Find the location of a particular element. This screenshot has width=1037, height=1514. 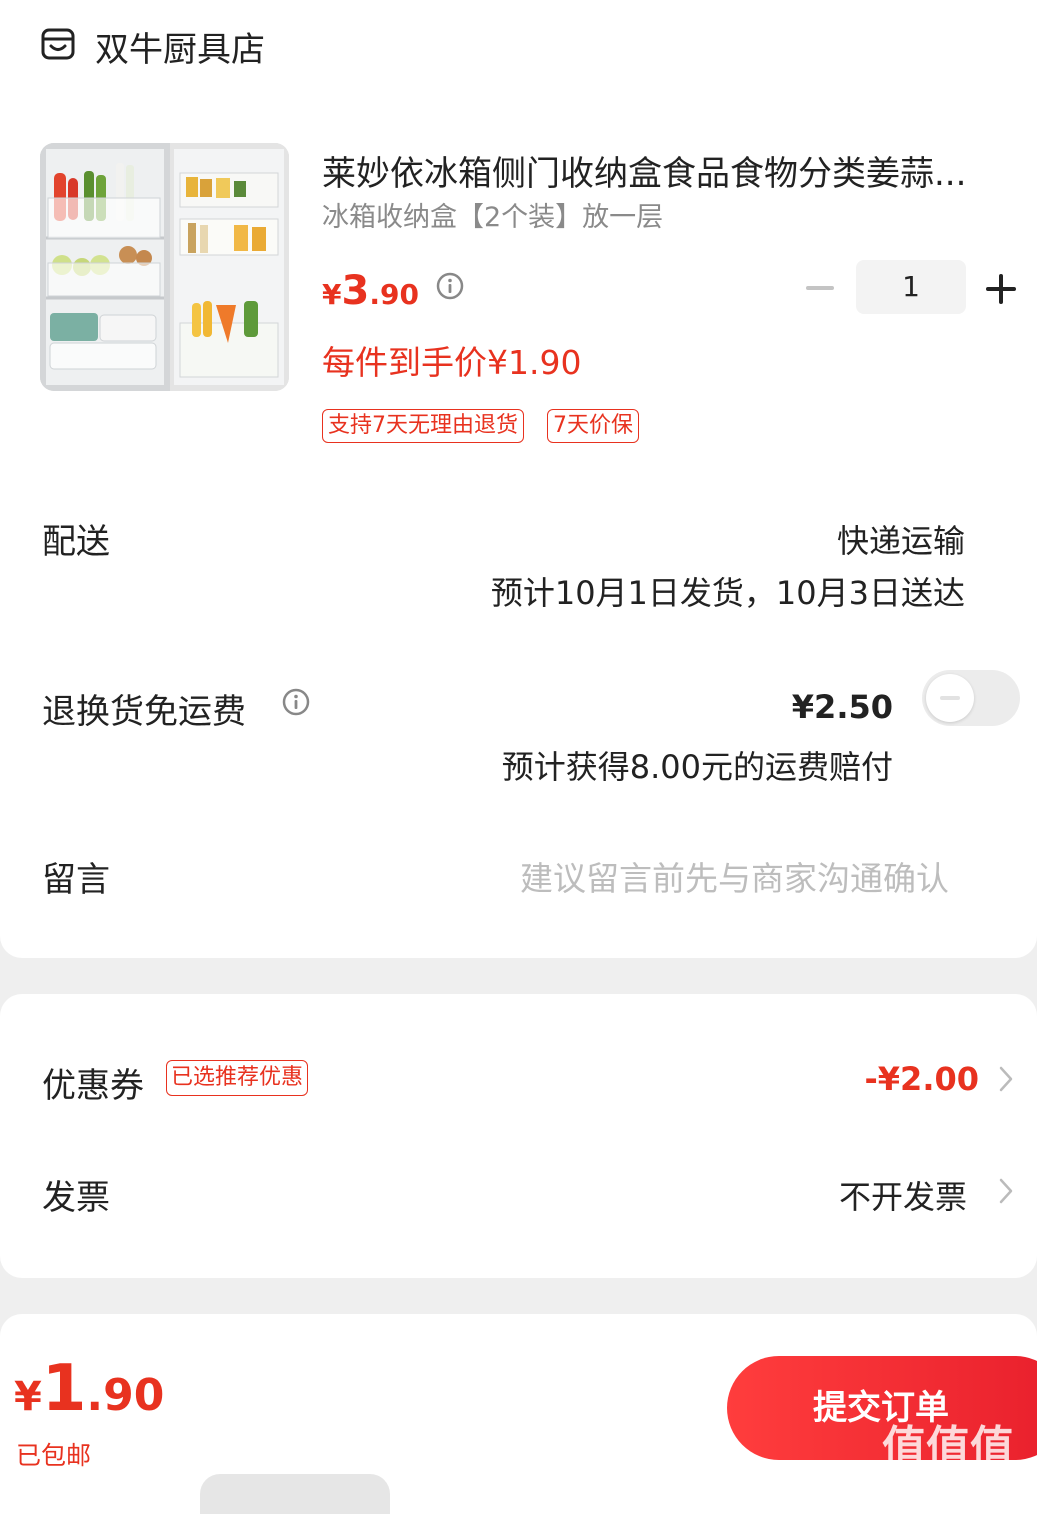

toggle-knob is located at coordinates (950, 698).